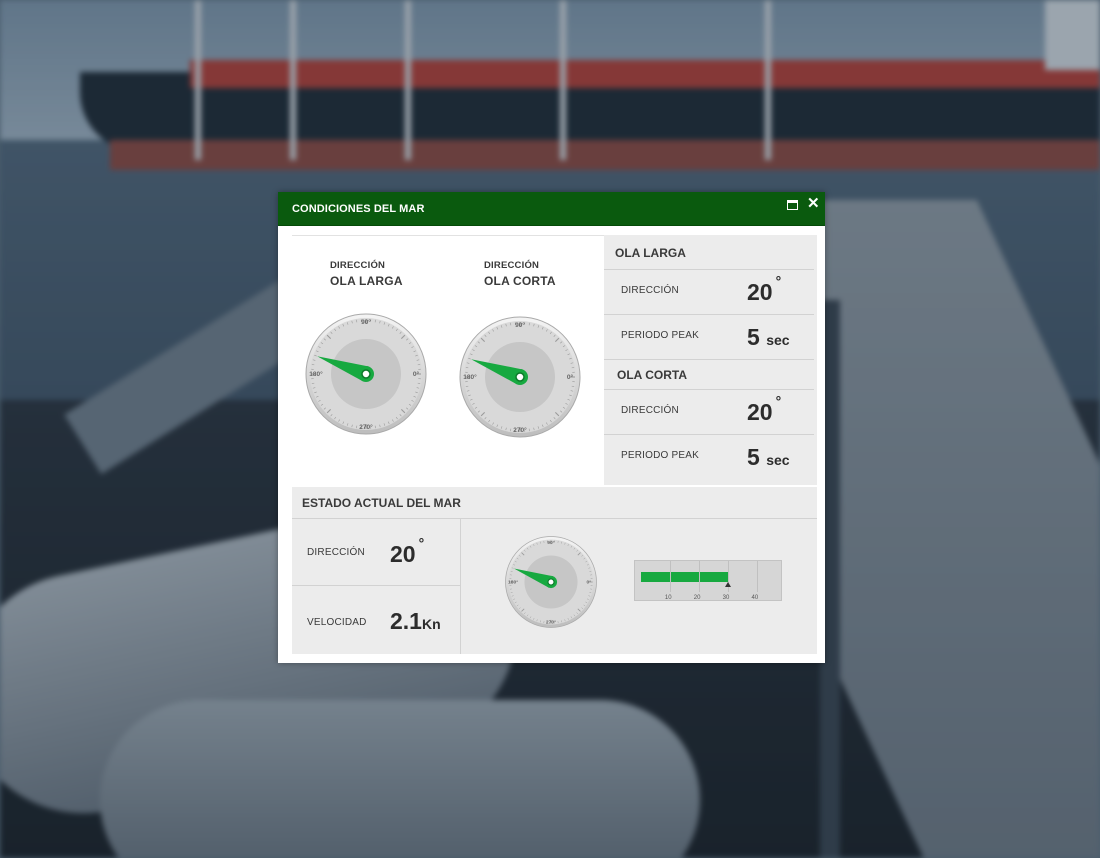  I want to click on short-wave-direction-value: 20 °, so click(764, 409).